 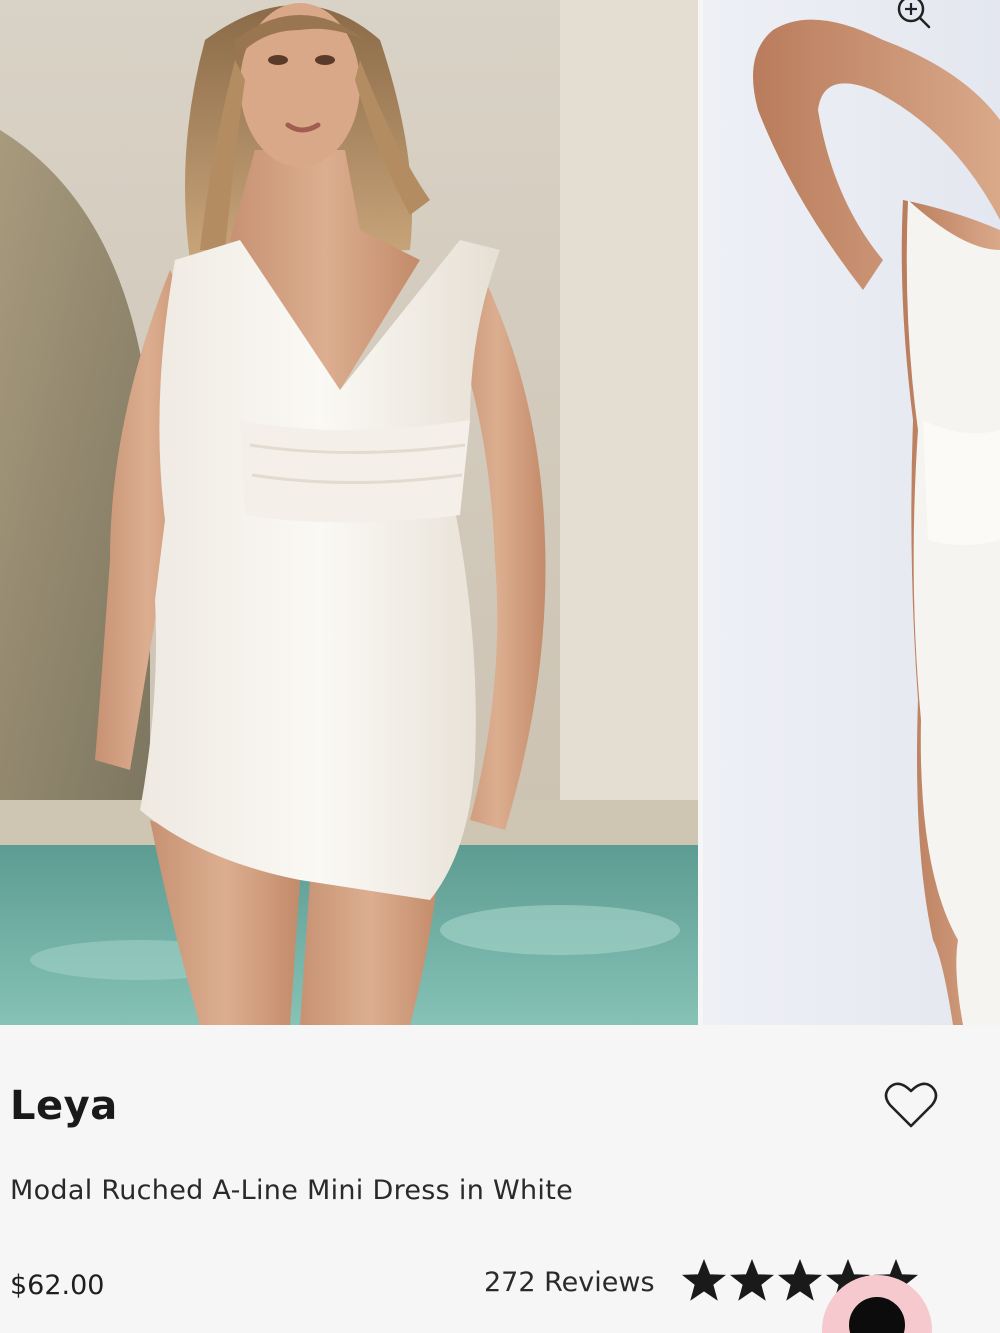 What do you see at coordinates (64, 1106) in the screenshot?
I see `product-brand: Leya` at bounding box center [64, 1106].